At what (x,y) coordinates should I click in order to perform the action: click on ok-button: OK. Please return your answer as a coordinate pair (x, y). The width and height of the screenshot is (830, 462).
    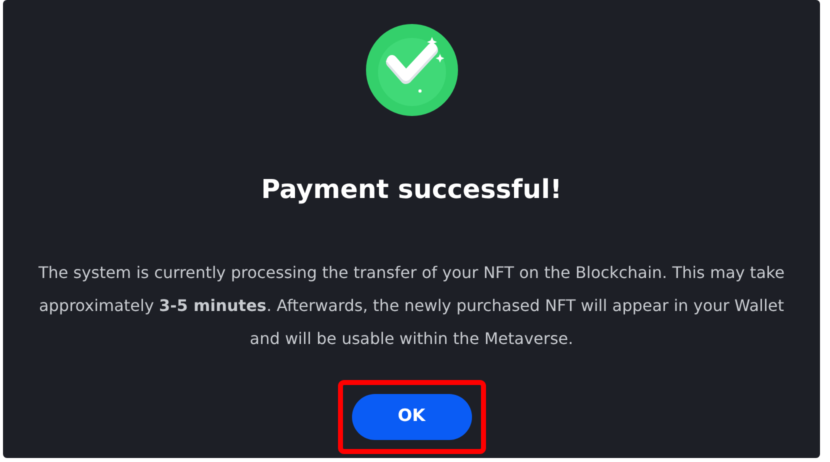
    Looking at the image, I should click on (412, 417).